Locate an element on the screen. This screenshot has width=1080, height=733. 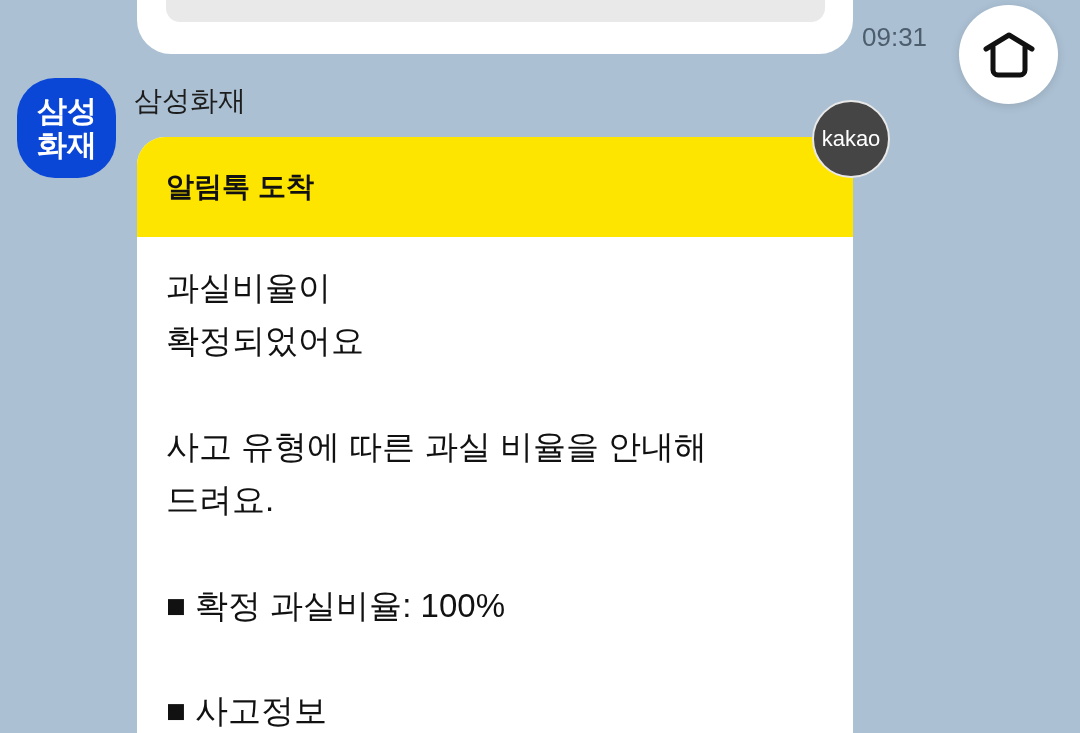
sender-name: 삼성화재 is located at coordinates (190, 101).